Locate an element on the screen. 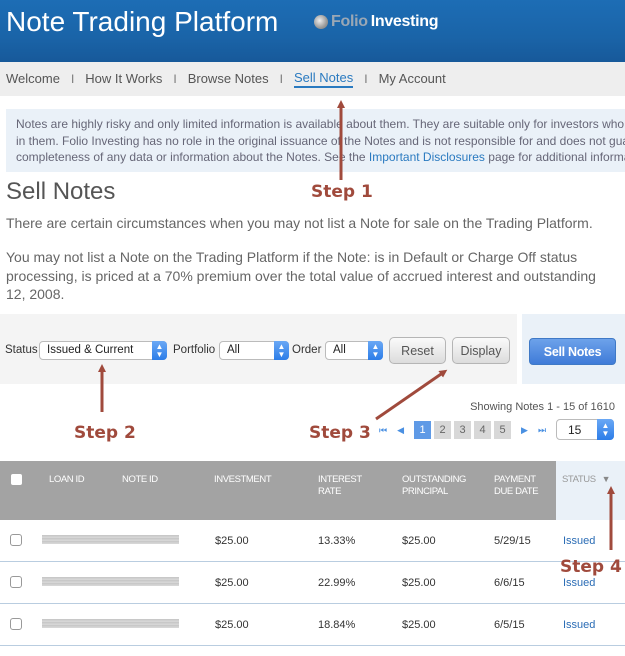 The image size is (625, 656). first-page-icon: ⏮ is located at coordinates (383, 430).